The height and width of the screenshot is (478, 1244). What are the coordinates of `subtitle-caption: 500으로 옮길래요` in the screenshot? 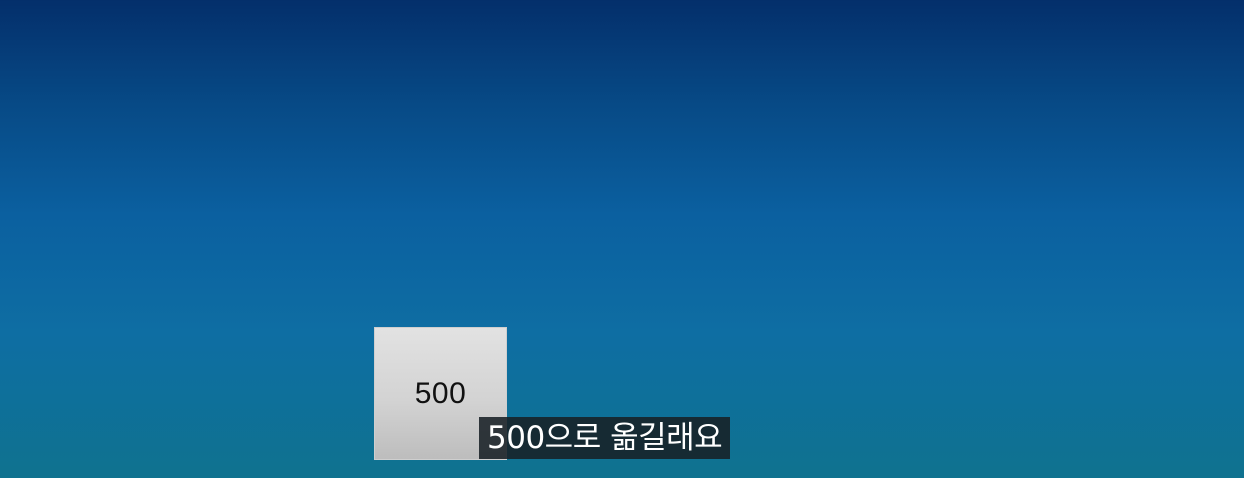 It's located at (605, 438).